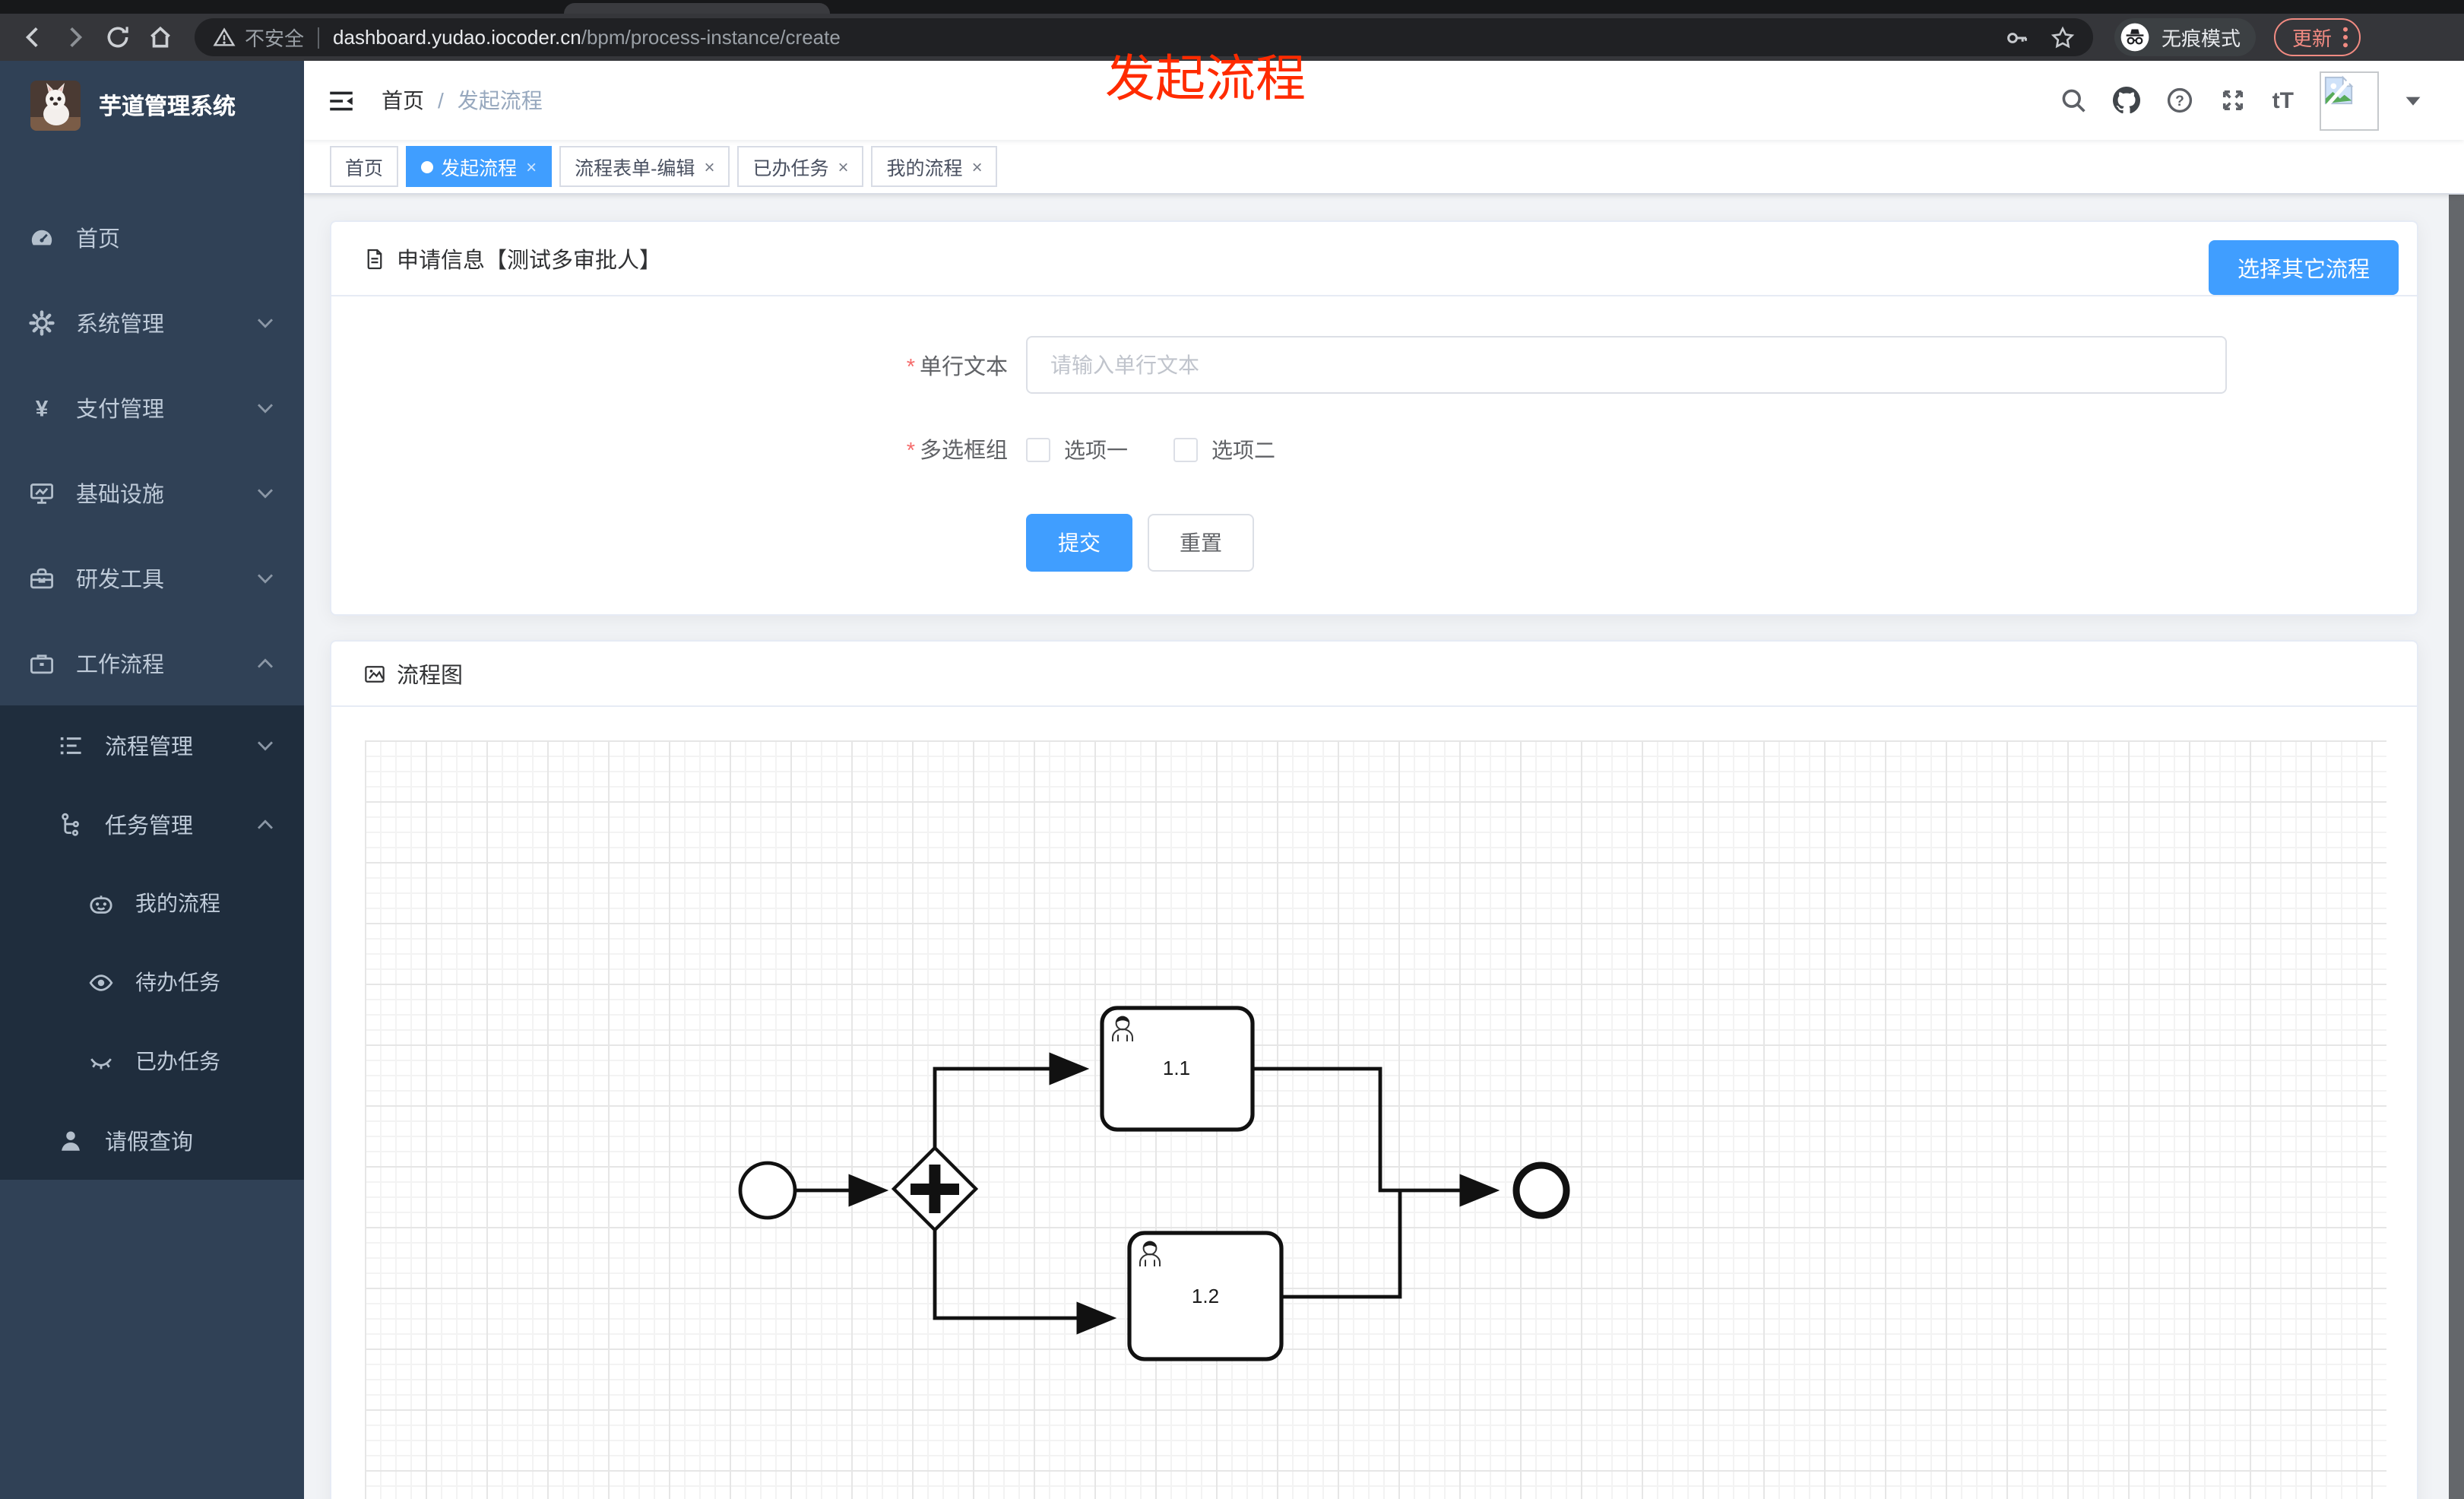 The image size is (2464, 1499). I want to click on sidebar-item-label: 任务管理, so click(149, 826).